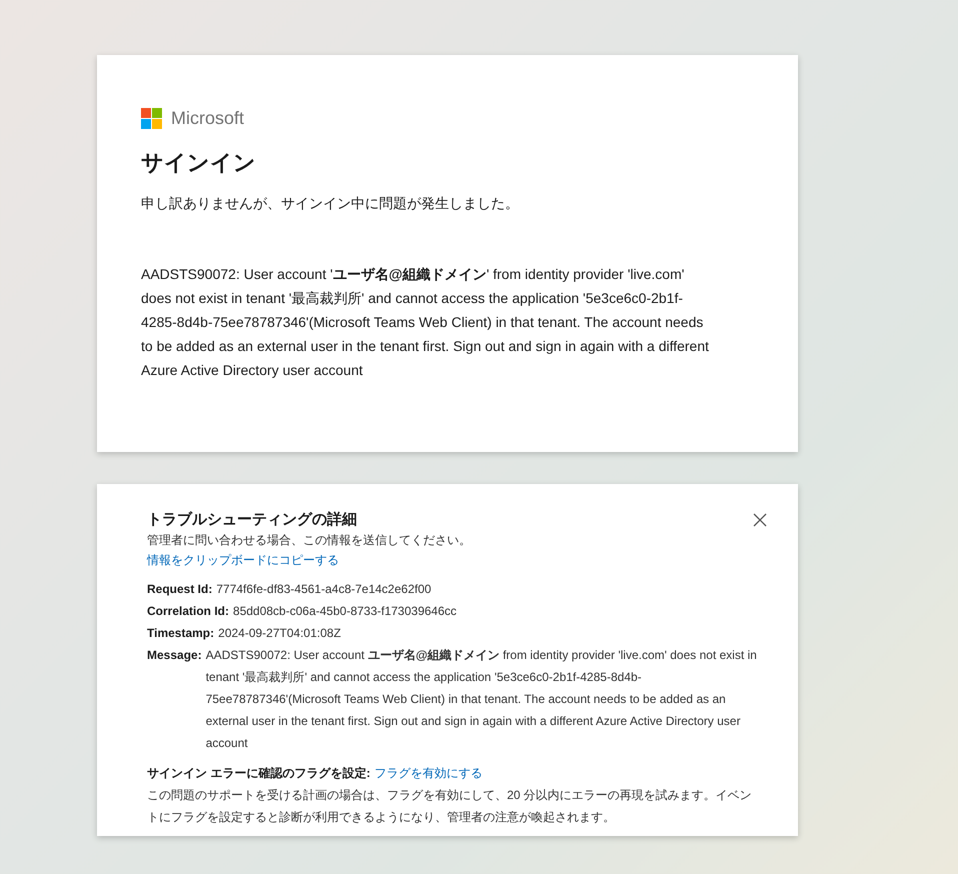 The image size is (958, 874). I want to click on field-value: 7774f6fe-df83-4561-a4c8-7e14c2e62f00, so click(324, 589).